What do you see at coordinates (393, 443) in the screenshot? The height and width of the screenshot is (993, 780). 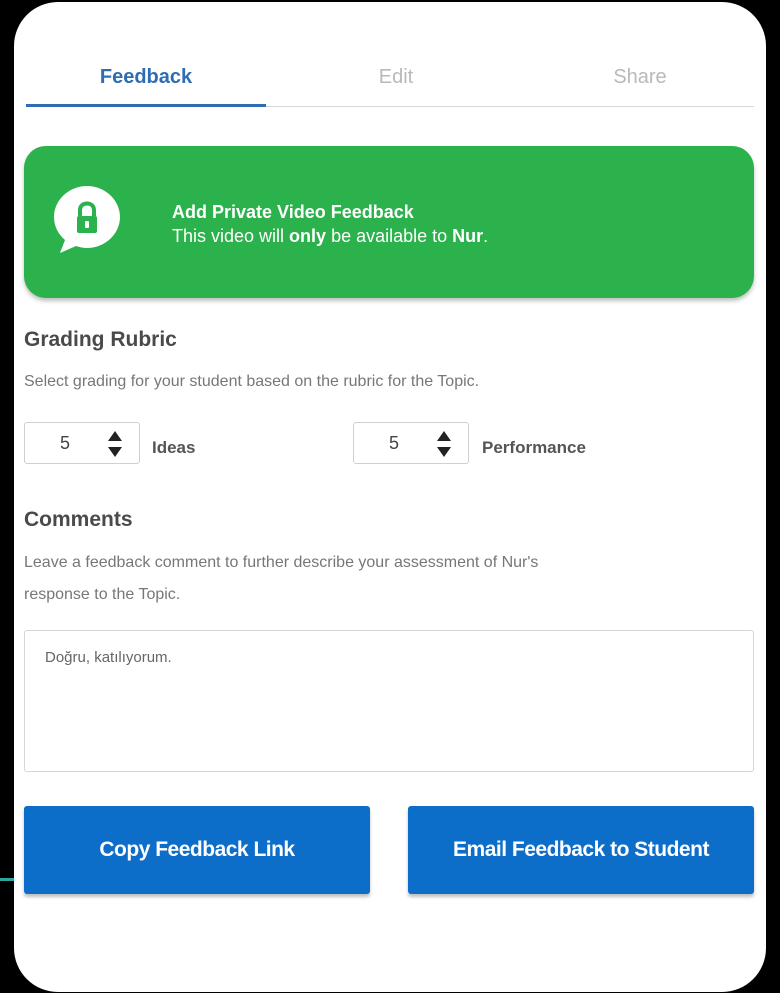 I see `performance-score-value: 5` at bounding box center [393, 443].